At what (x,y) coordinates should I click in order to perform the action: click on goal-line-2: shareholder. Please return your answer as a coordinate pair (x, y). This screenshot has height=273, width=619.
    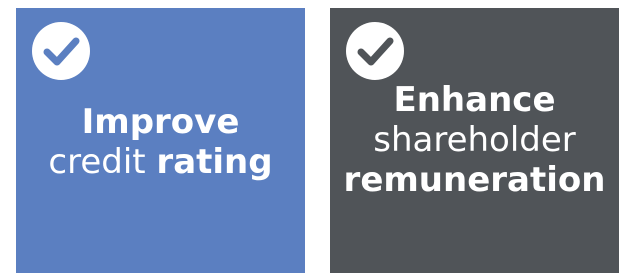
    Looking at the image, I should click on (474, 140).